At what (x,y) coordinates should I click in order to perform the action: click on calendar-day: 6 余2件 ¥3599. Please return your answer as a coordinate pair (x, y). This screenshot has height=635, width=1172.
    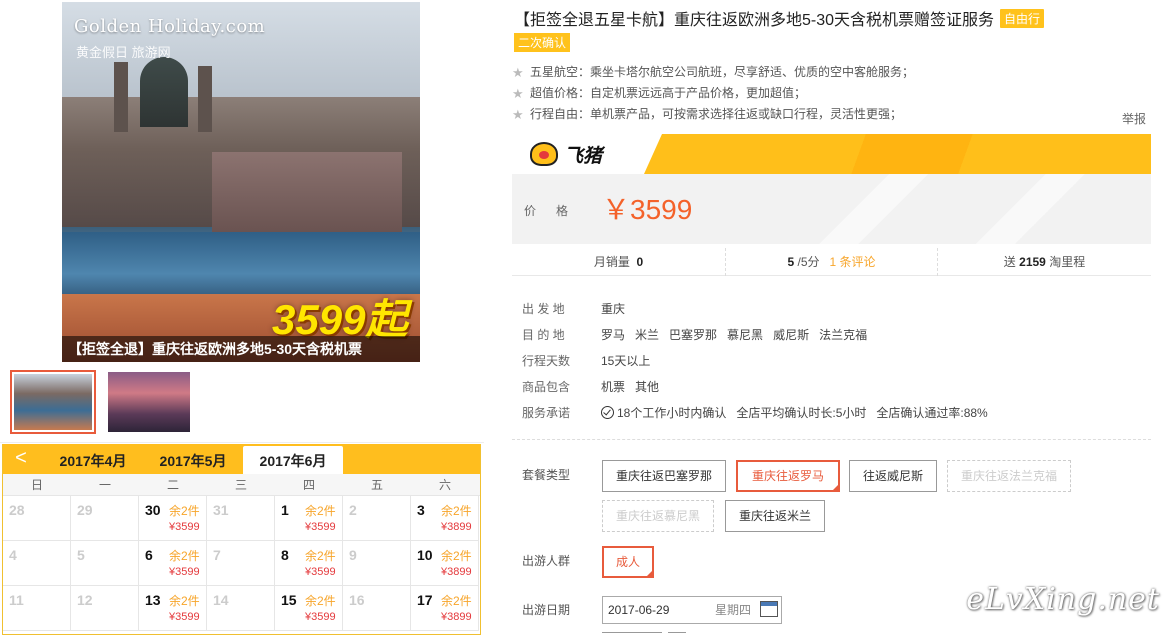
    Looking at the image, I should click on (173, 563).